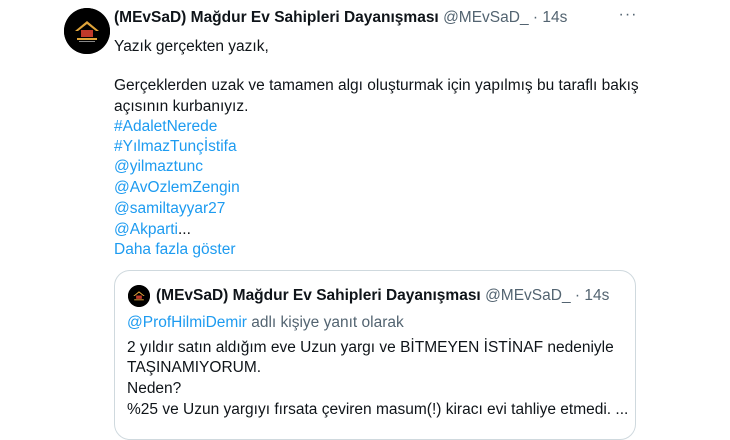  What do you see at coordinates (175, 250) in the screenshot?
I see `show-more-link: Daha fazla göster` at bounding box center [175, 250].